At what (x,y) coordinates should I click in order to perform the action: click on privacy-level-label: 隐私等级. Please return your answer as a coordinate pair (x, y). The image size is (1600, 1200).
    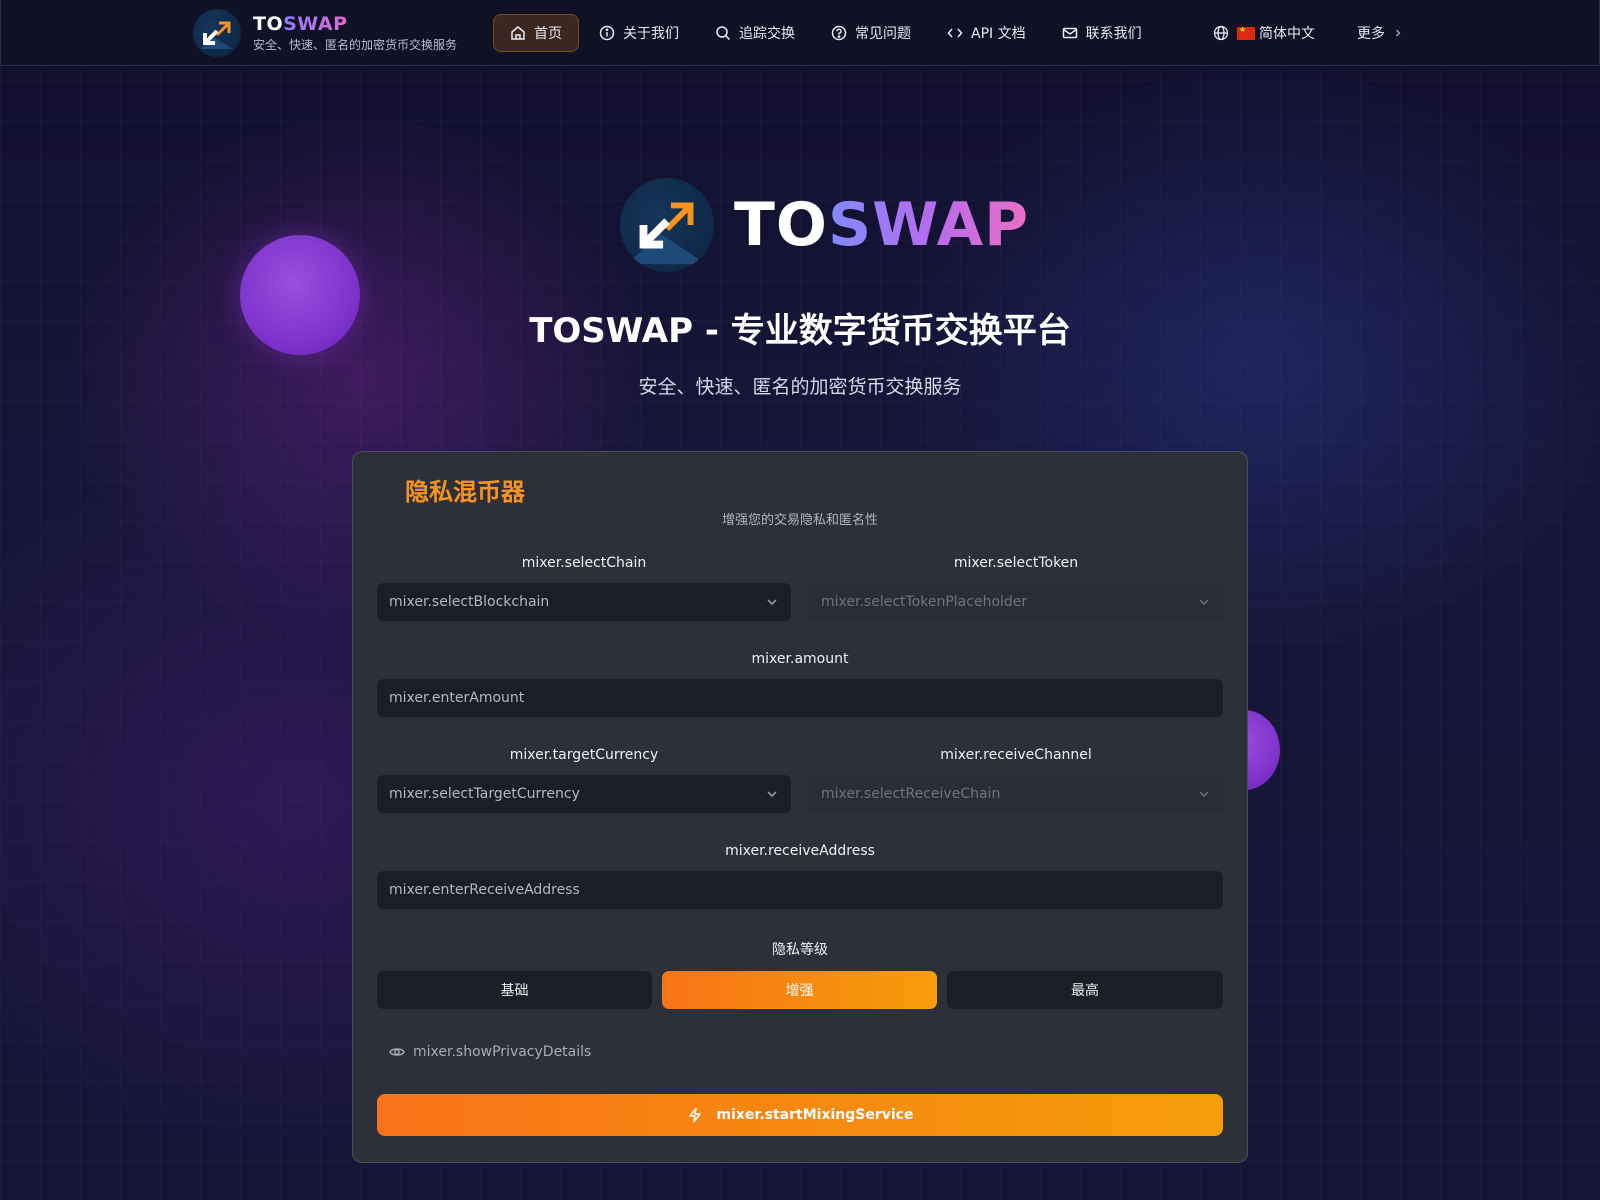
    Looking at the image, I should click on (800, 950).